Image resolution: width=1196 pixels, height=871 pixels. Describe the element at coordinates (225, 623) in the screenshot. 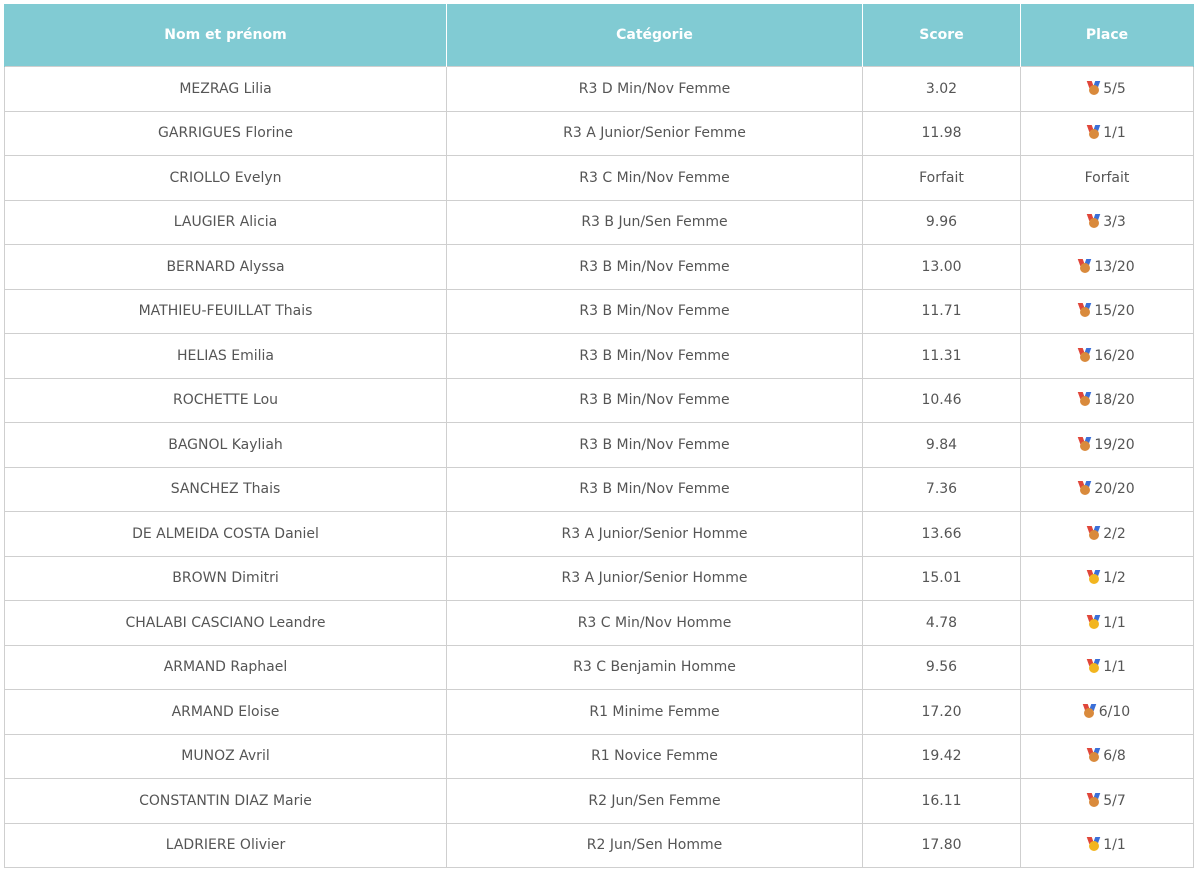

I see `cell-name: CHALABI CASCIANO Leandre` at that location.